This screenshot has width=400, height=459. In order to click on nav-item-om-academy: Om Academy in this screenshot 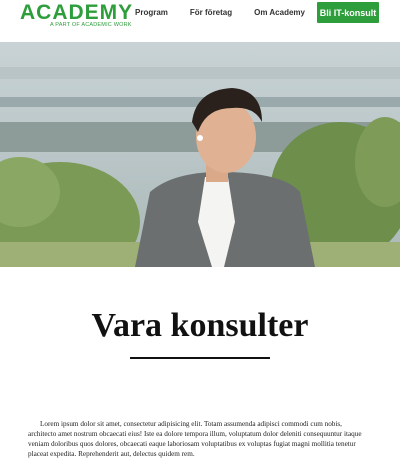, I will do `click(279, 12)`.